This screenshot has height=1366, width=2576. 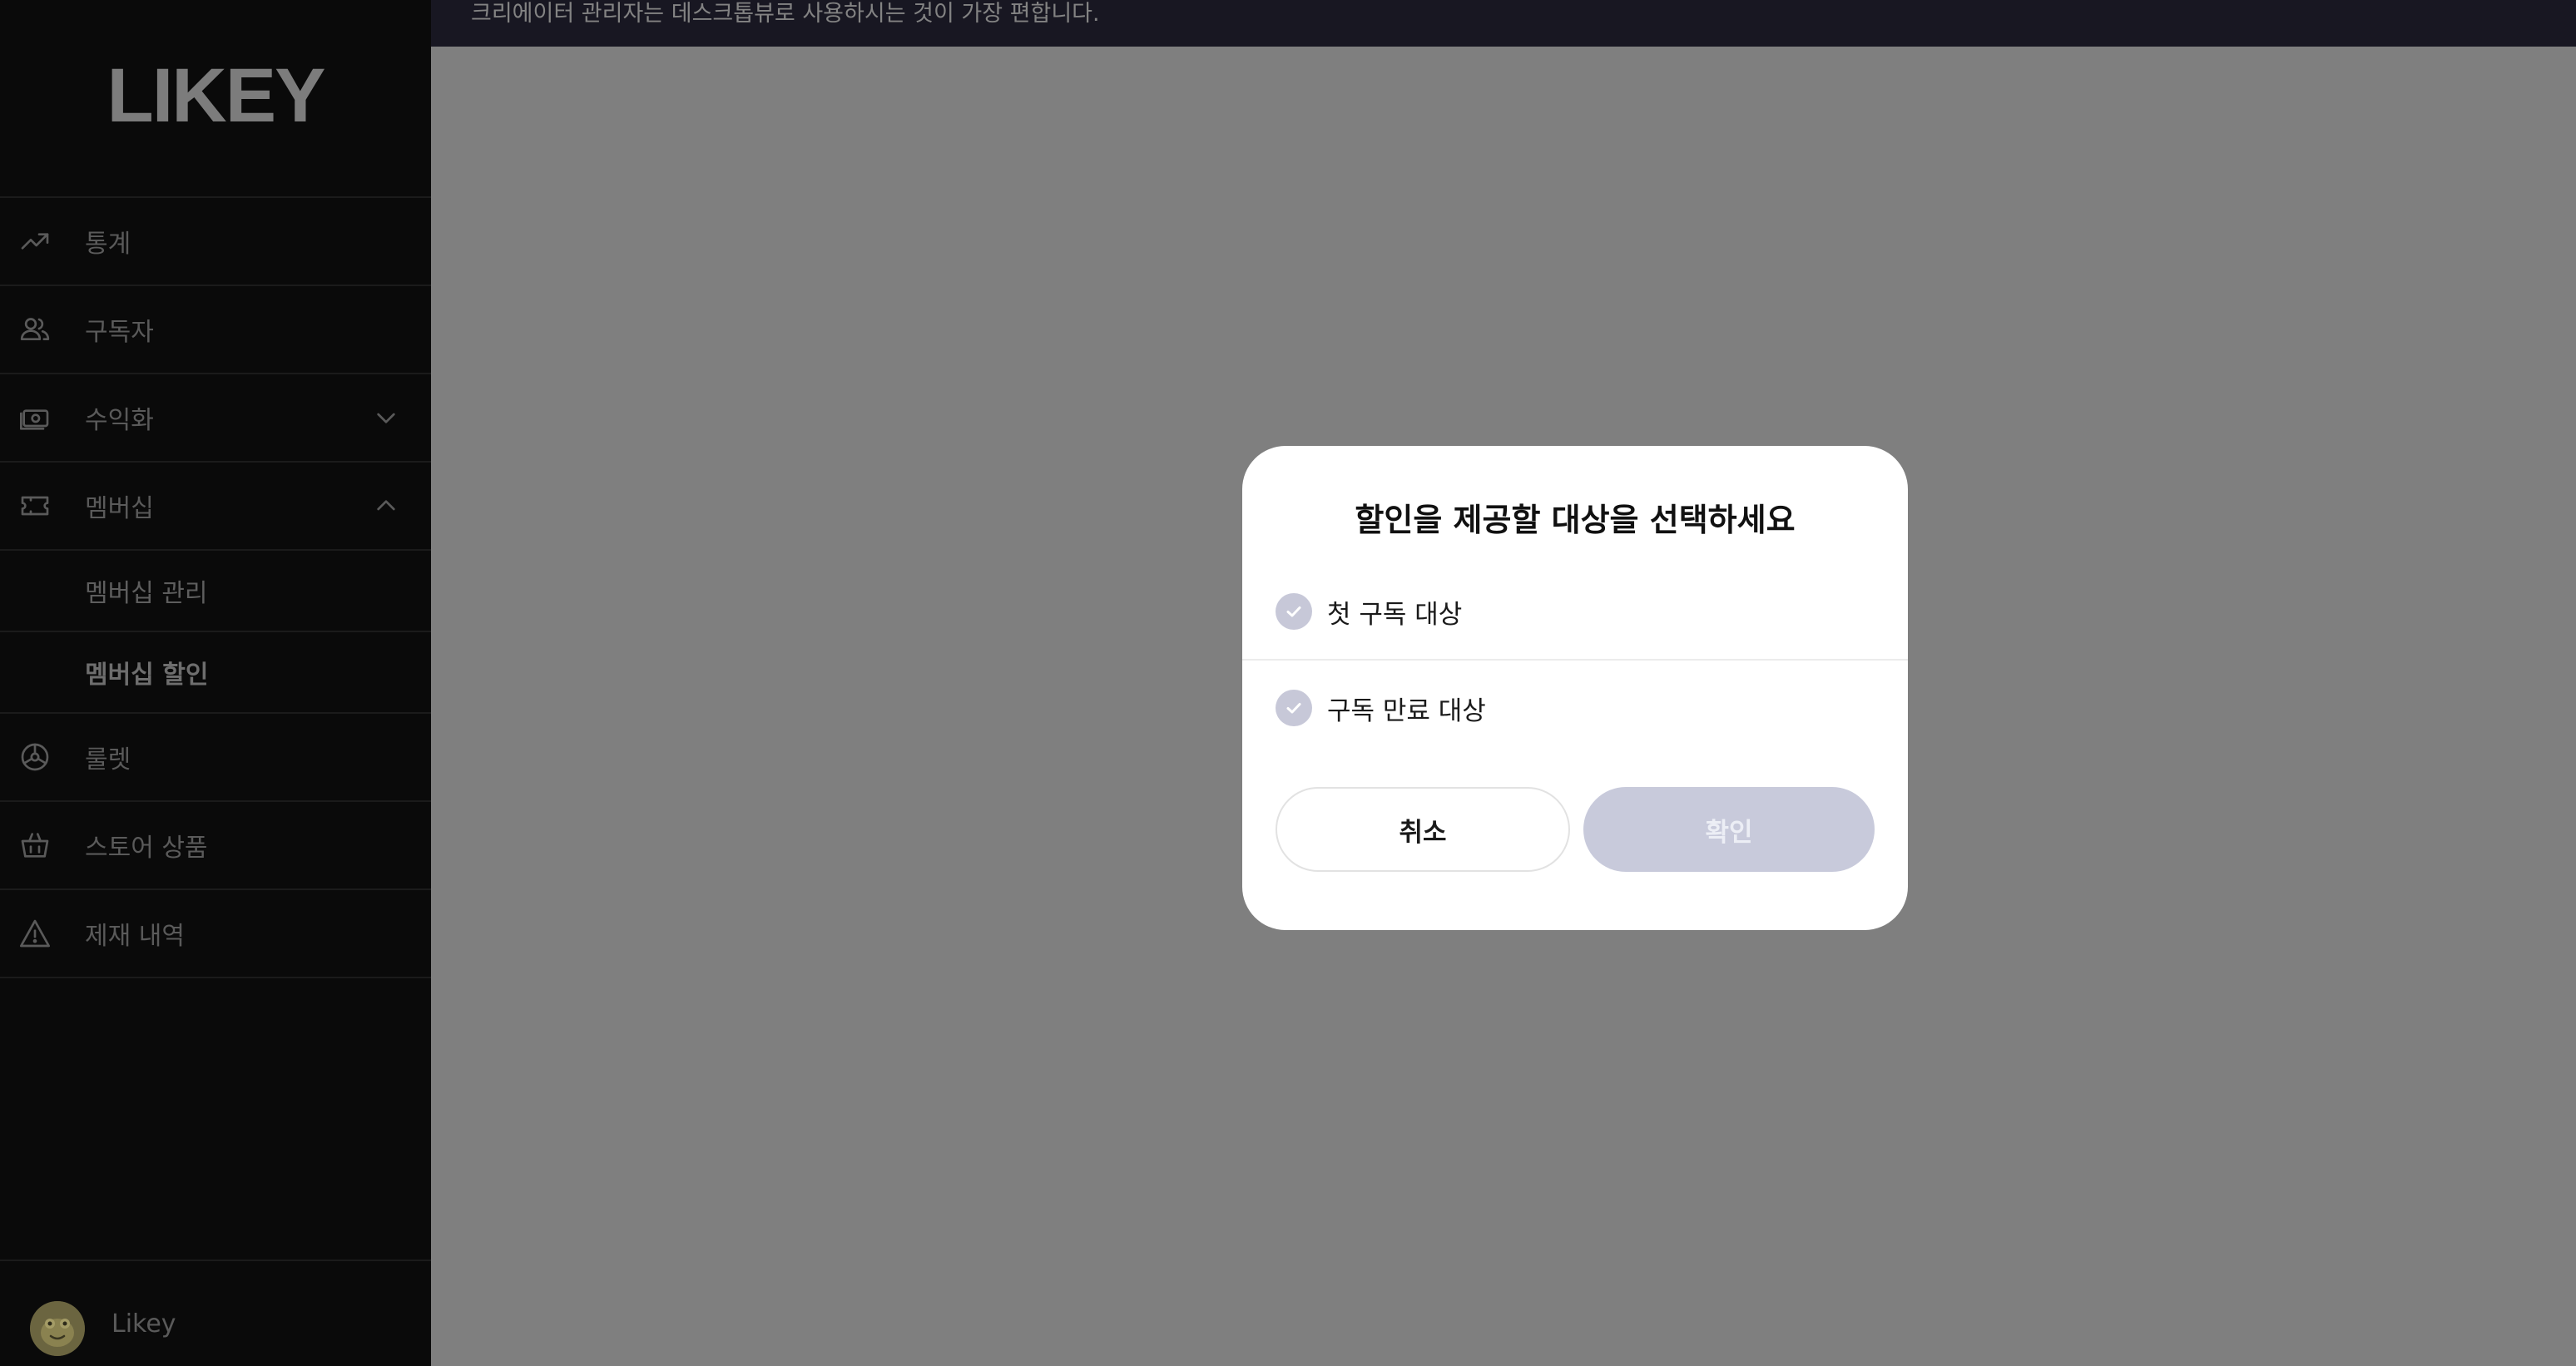 I want to click on option-expired-subscription: 구독 만료 대상, so click(x=1575, y=708).